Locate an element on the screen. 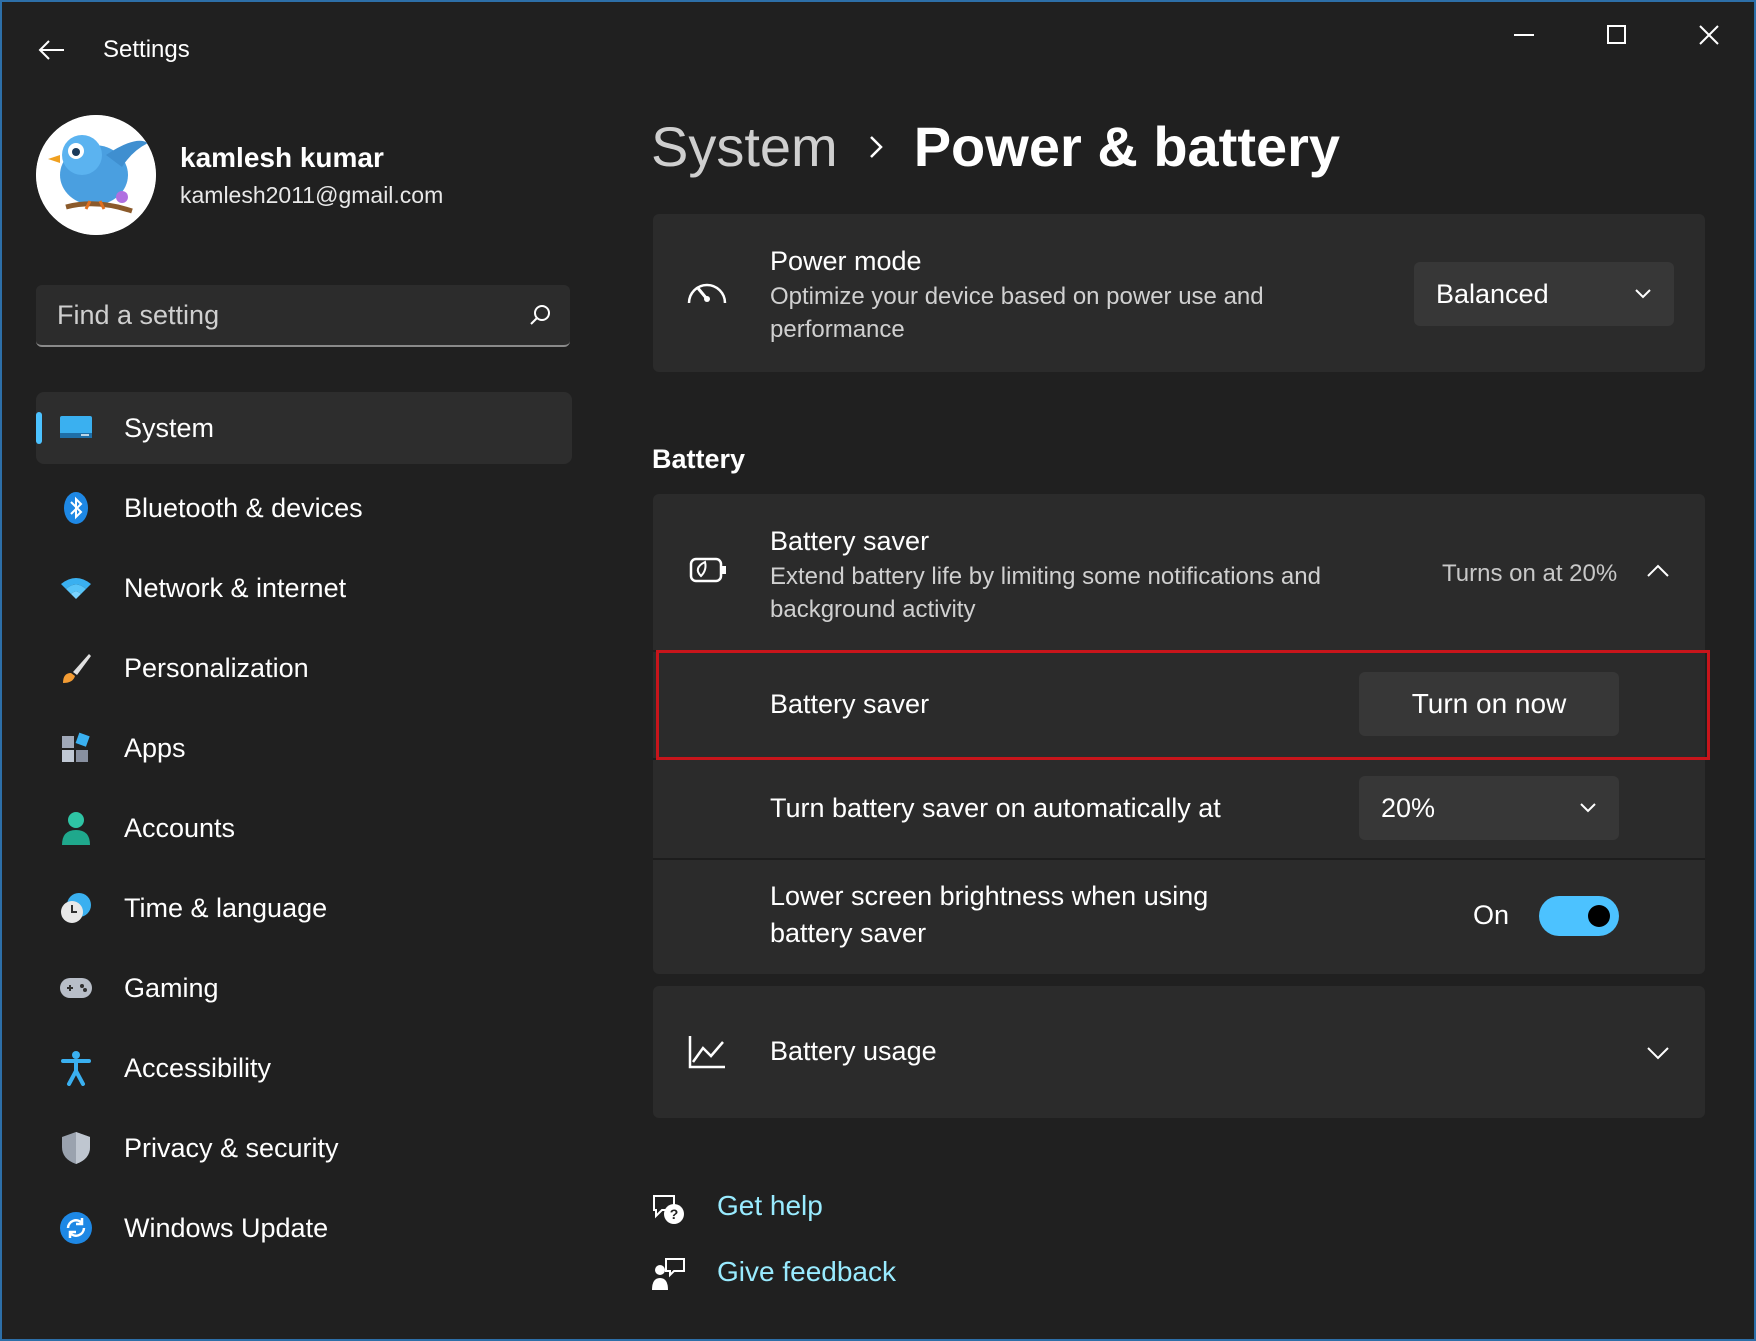 The image size is (1756, 1341). minimize-icon is located at coordinates (1524, 35).